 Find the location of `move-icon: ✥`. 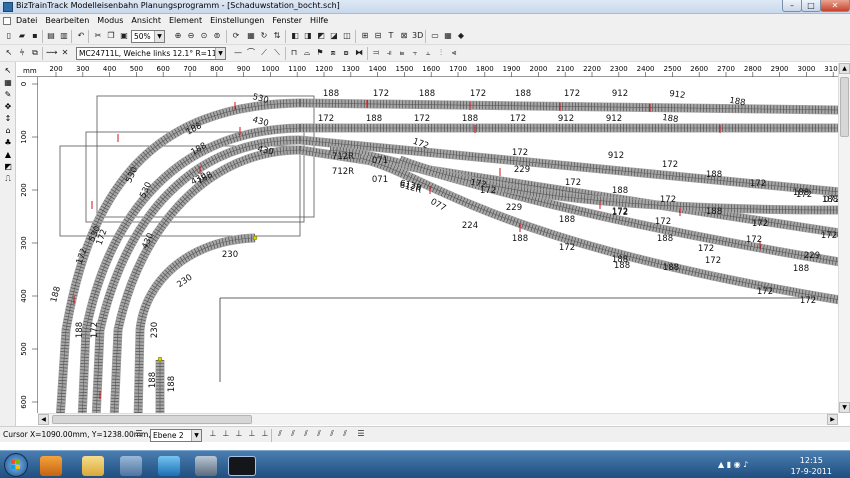

move-icon: ✥ is located at coordinates (8, 107).